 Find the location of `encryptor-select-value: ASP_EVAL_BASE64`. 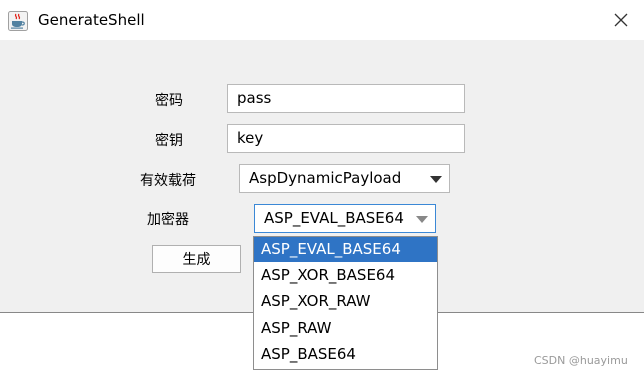

encryptor-select-value: ASP_EVAL_BASE64 is located at coordinates (334, 218).